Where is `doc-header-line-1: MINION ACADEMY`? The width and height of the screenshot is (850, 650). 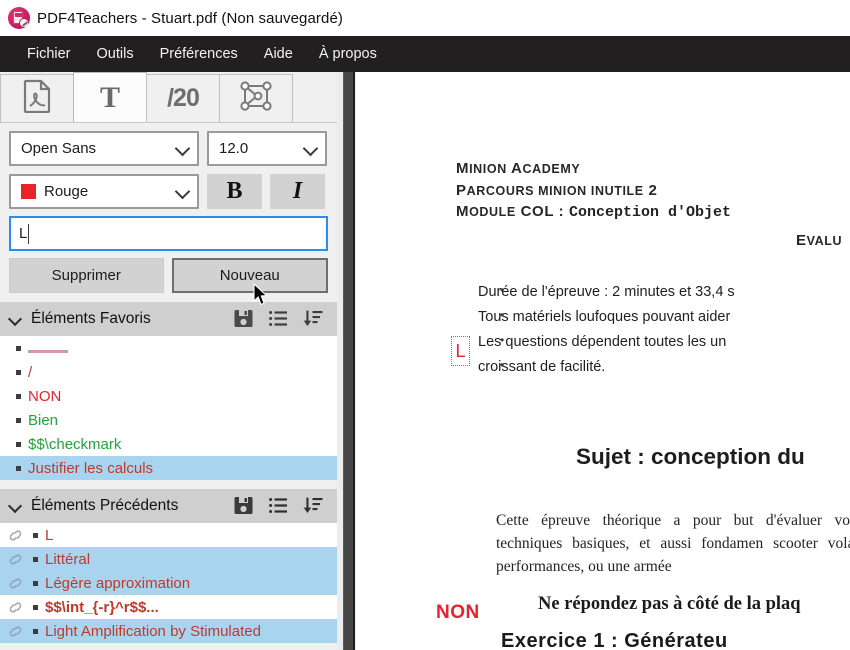 doc-header-line-1: MINION ACADEMY is located at coordinates (518, 168).